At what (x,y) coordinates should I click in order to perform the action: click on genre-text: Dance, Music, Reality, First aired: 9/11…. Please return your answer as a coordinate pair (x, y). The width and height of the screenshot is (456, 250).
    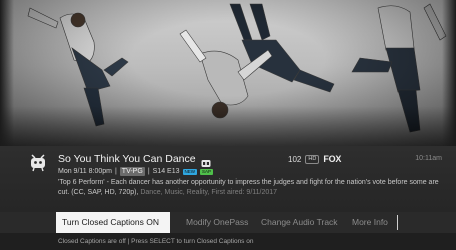
    Looking at the image, I should click on (209, 192).